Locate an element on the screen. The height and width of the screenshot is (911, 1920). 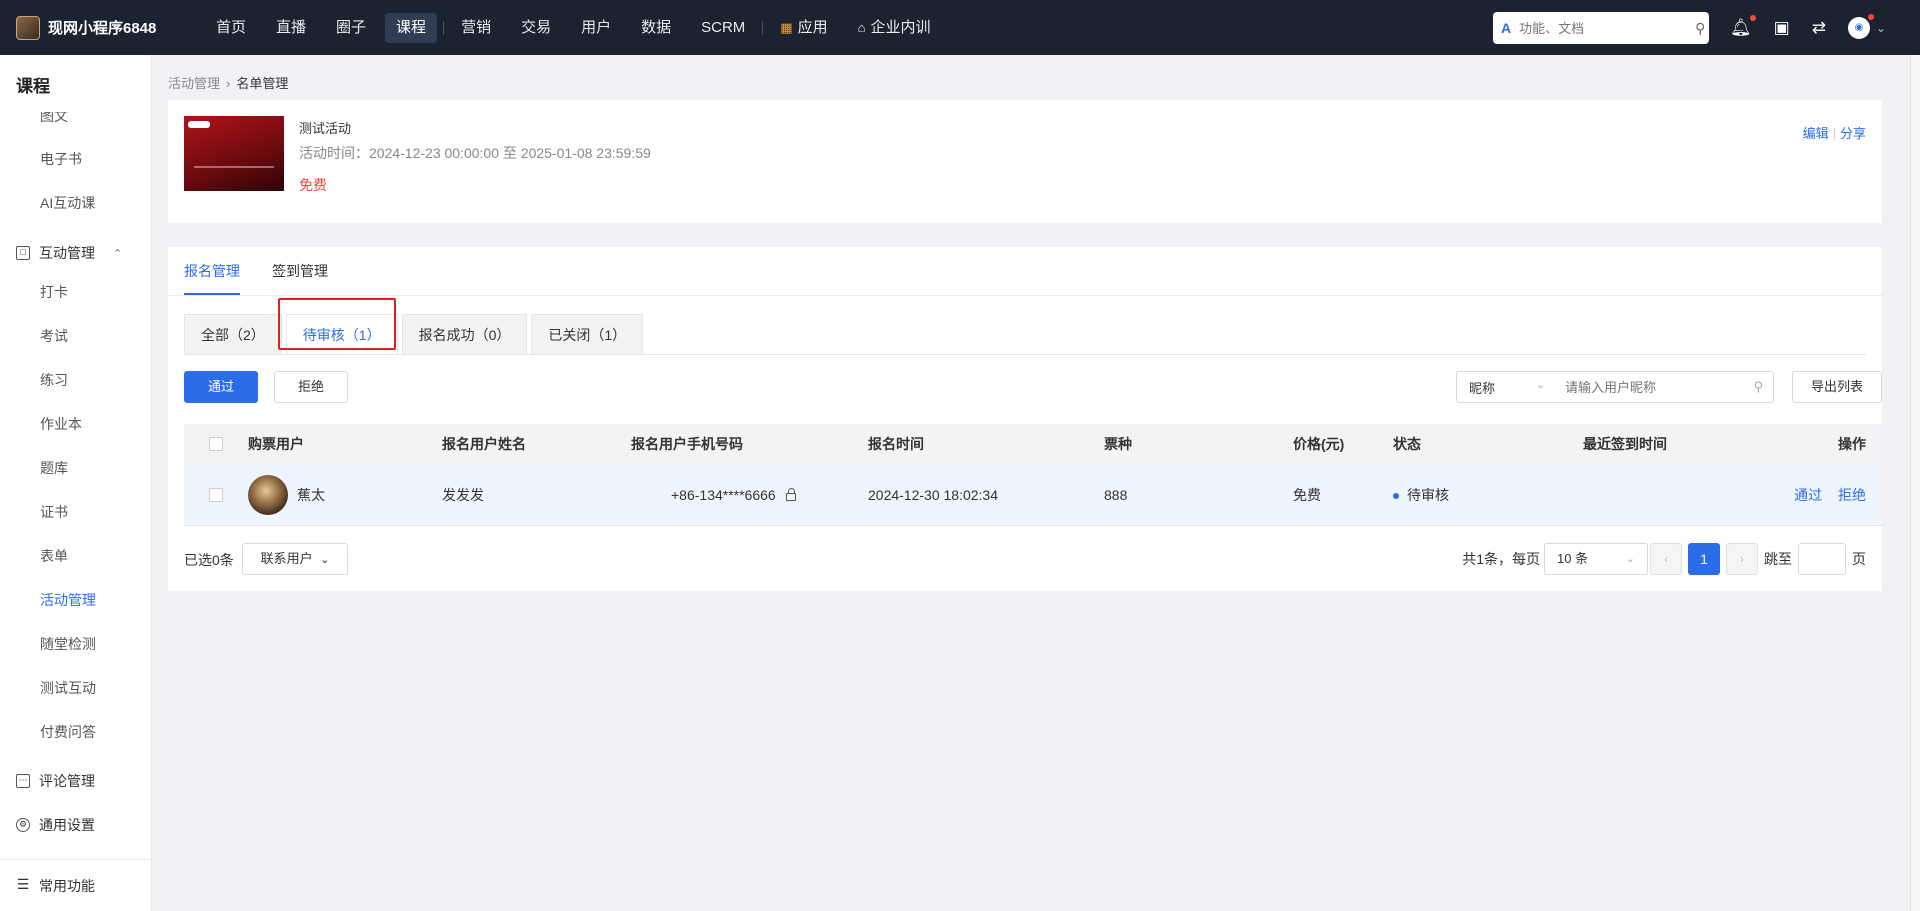
tab-closed: 已关闭（1） is located at coordinates (587, 334).